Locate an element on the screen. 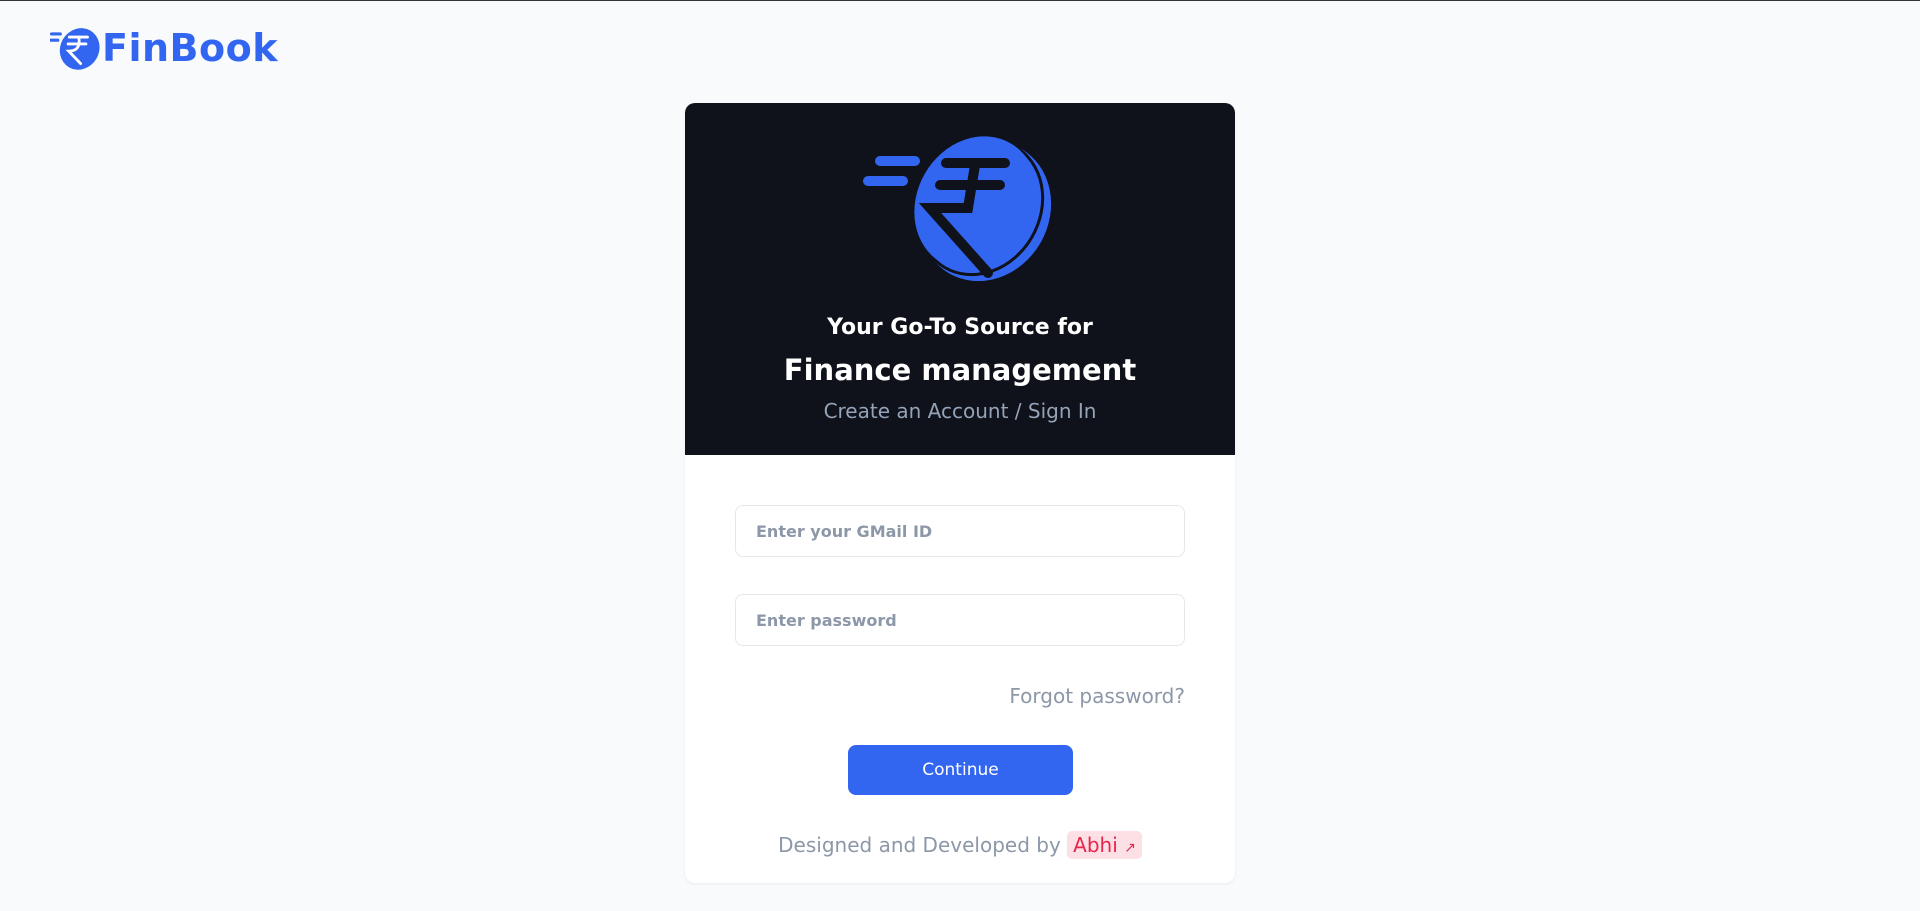 This screenshot has width=1920, height=911. footer-credit: Designed and Developed by Abhi ↗ is located at coordinates (960, 845).